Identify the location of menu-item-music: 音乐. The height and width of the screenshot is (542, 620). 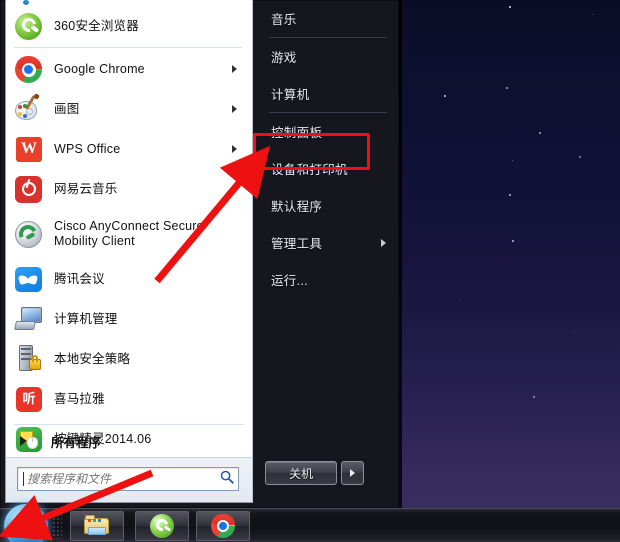
(326, 18).